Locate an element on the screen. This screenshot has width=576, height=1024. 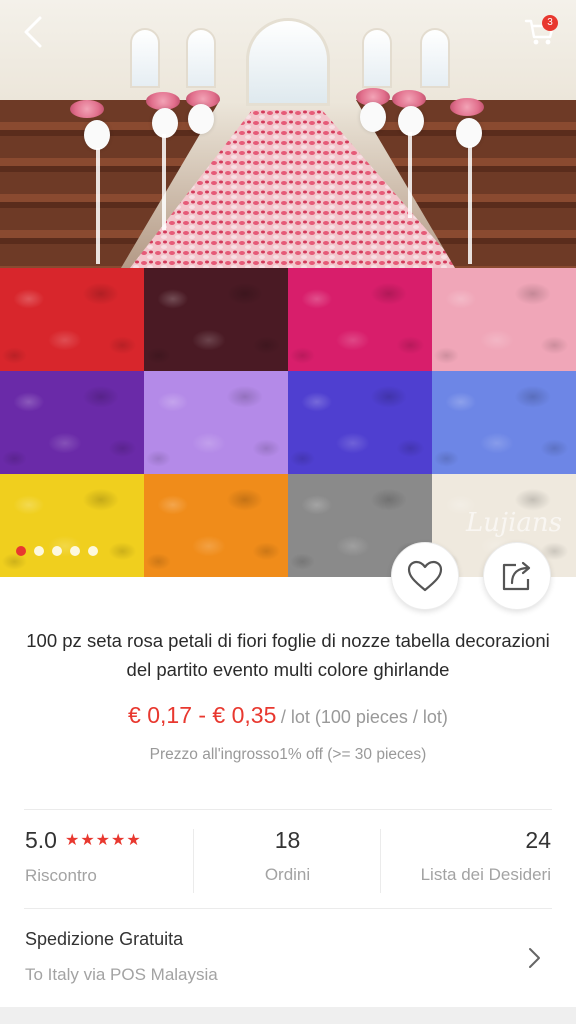
cart-count-badge: 3 is located at coordinates (550, 23).